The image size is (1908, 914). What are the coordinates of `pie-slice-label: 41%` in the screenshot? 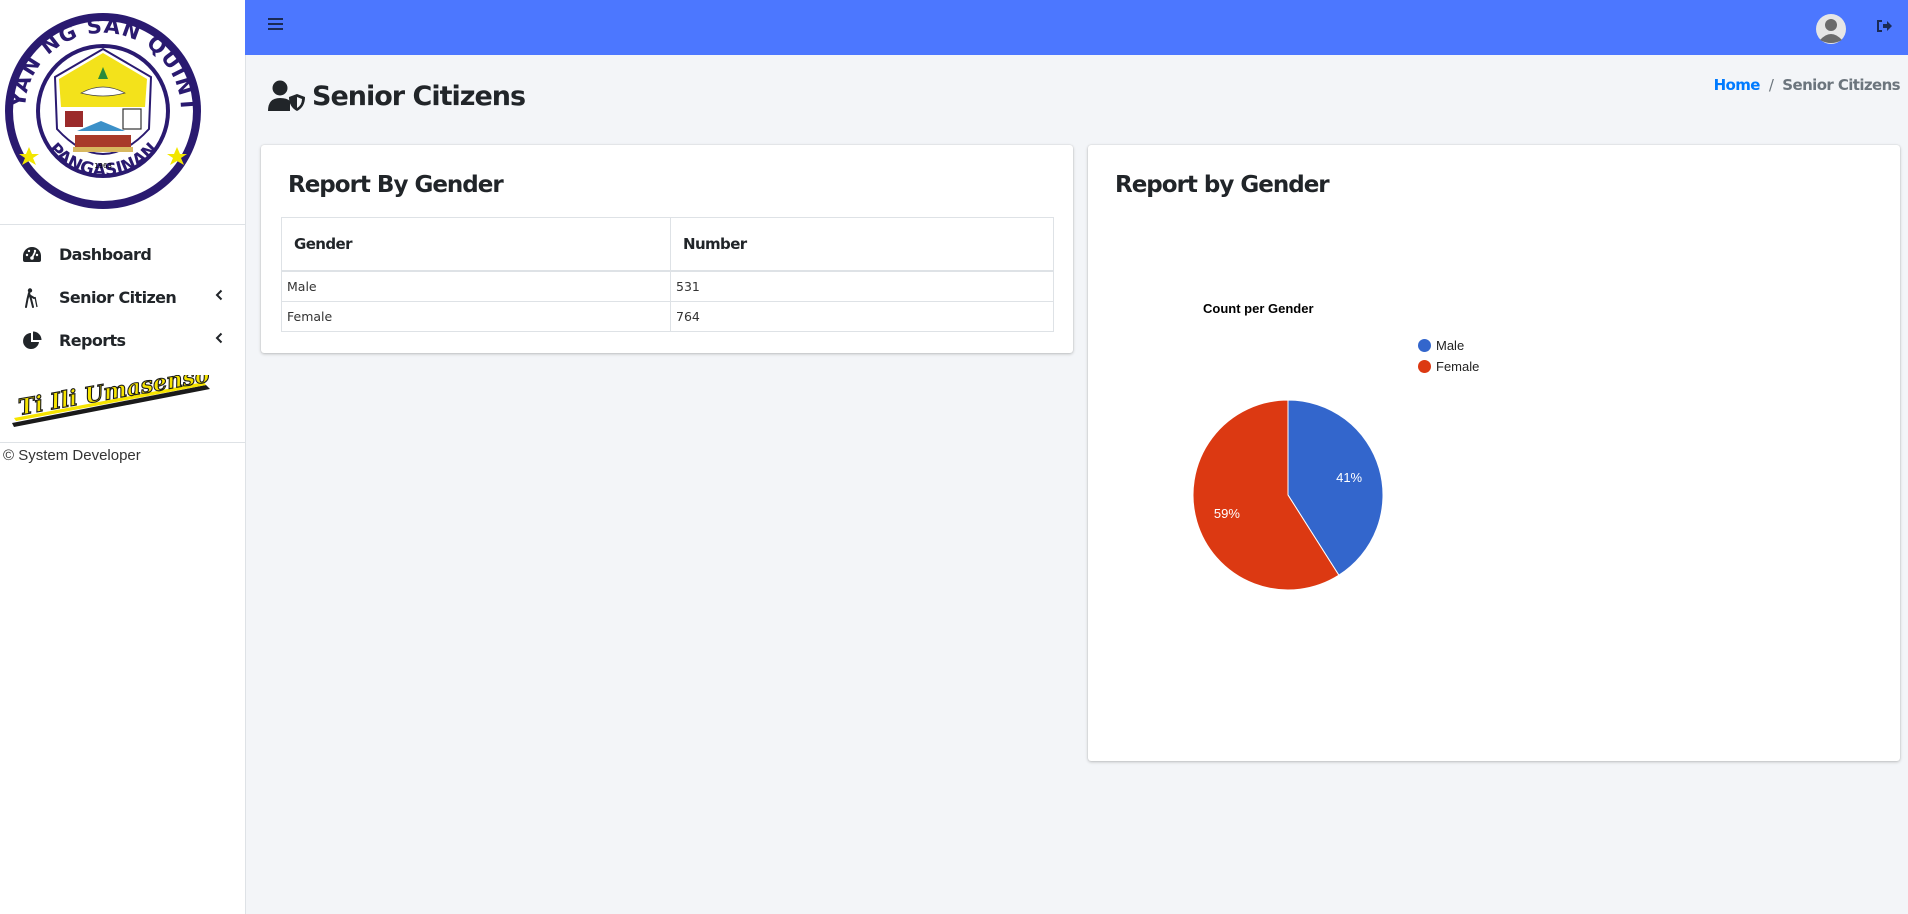 It's located at (1349, 477).